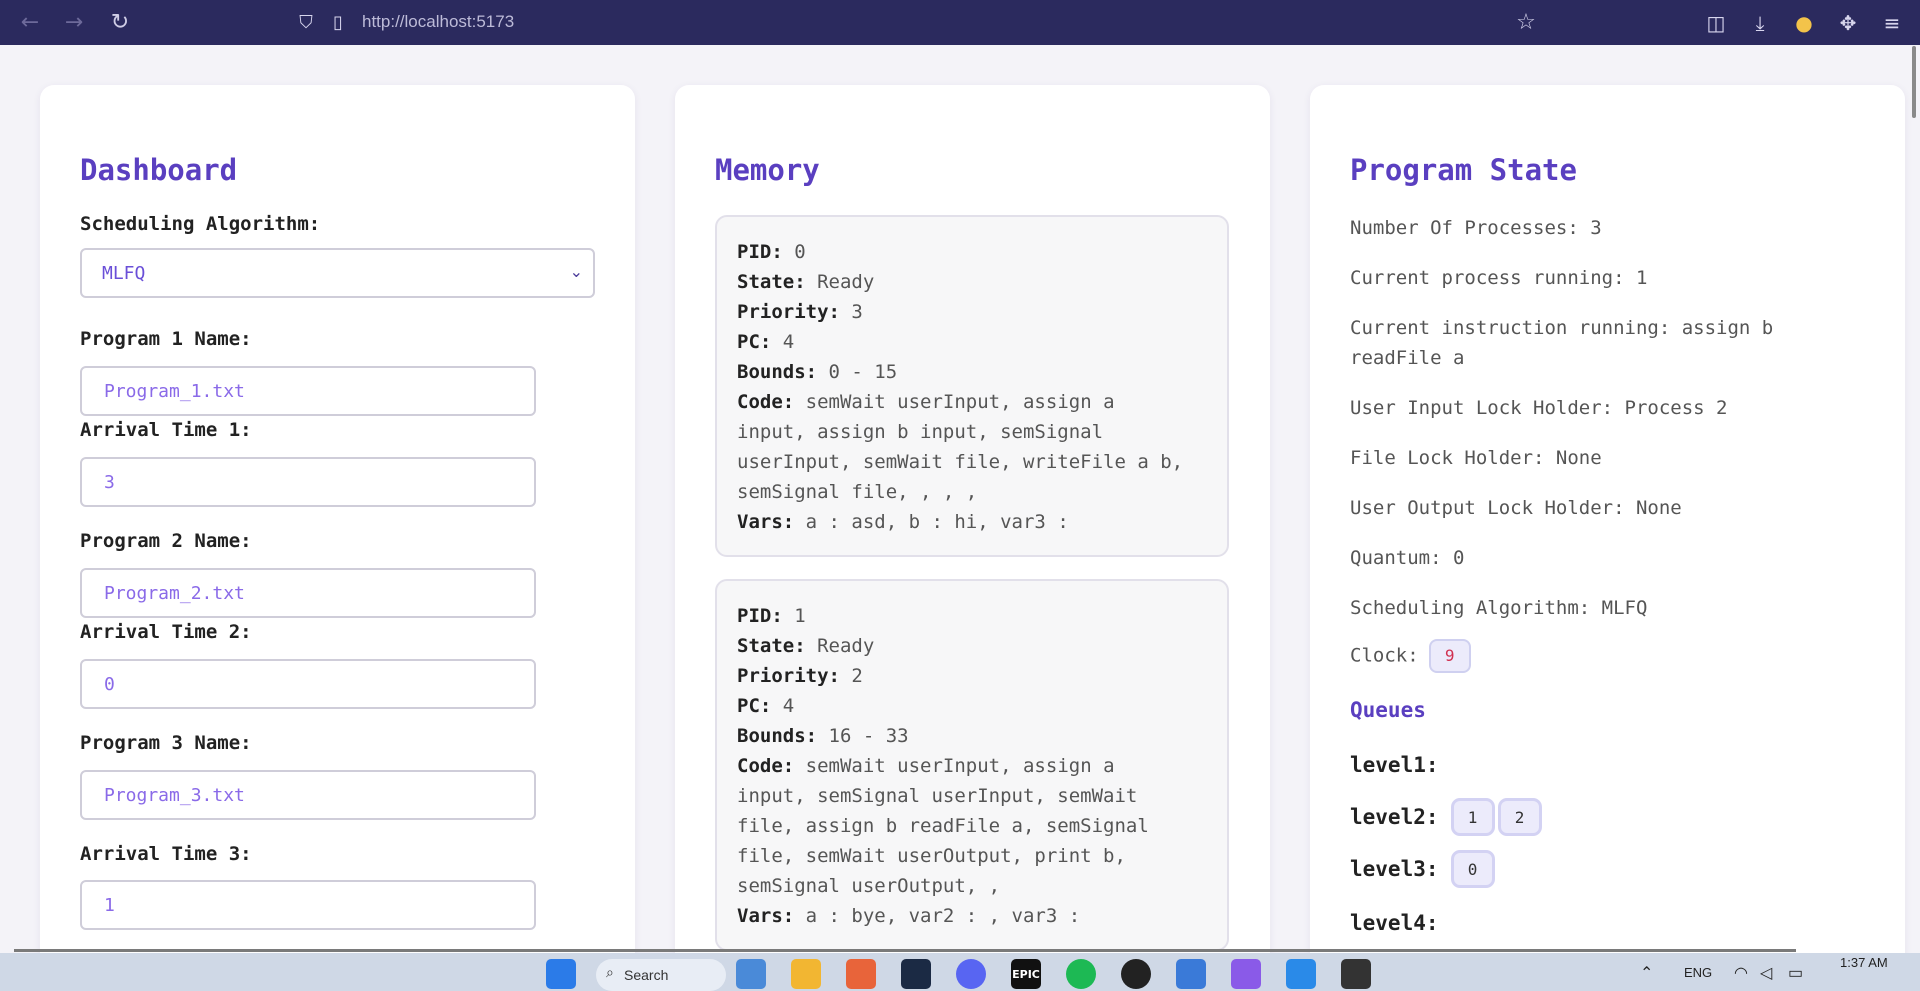  Describe the element at coordinates (1476, 458) in the screenshot. I see `file-lock-text: File Lock Holder: None` at that location.